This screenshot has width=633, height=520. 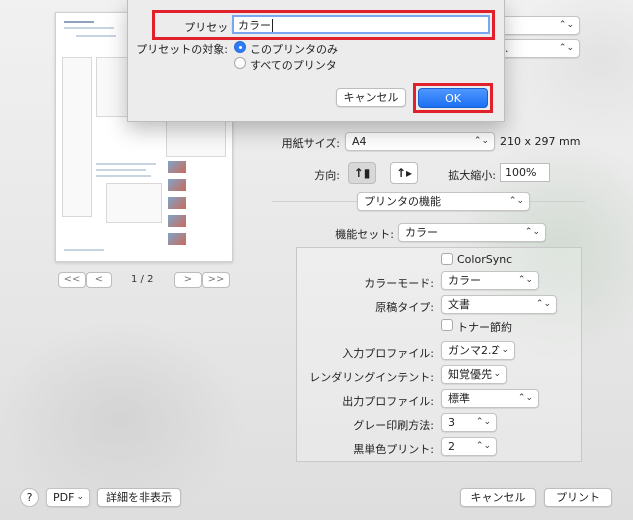 I want to click on output-profile-label: 出力プロファイル:, so click(x=388, y=401).